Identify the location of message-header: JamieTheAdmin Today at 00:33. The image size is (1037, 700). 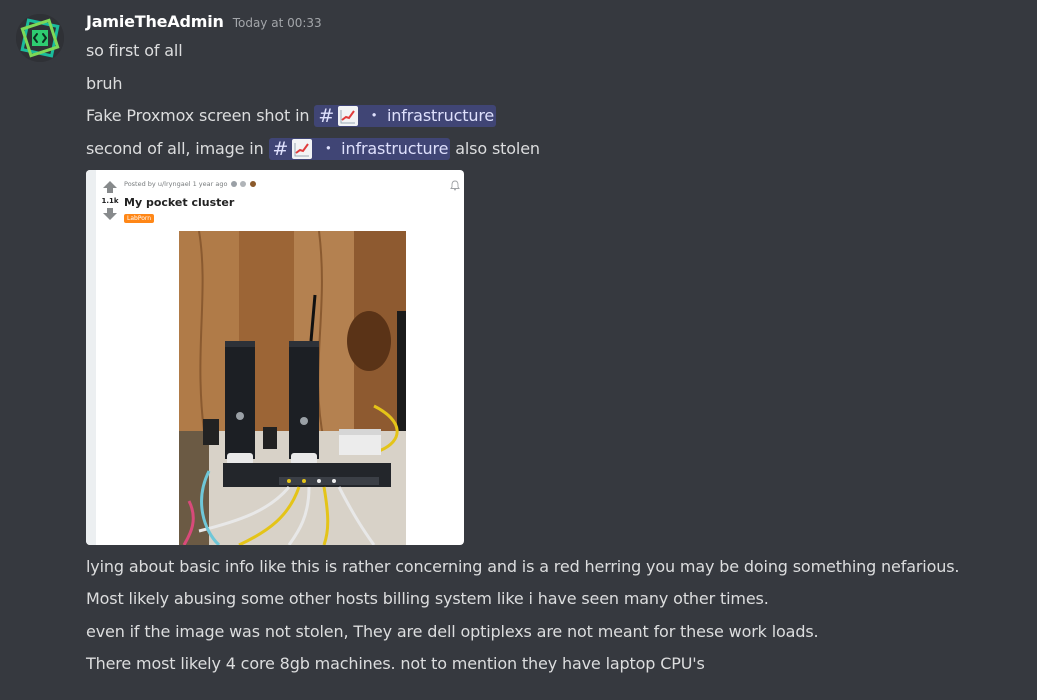
(204, 24).